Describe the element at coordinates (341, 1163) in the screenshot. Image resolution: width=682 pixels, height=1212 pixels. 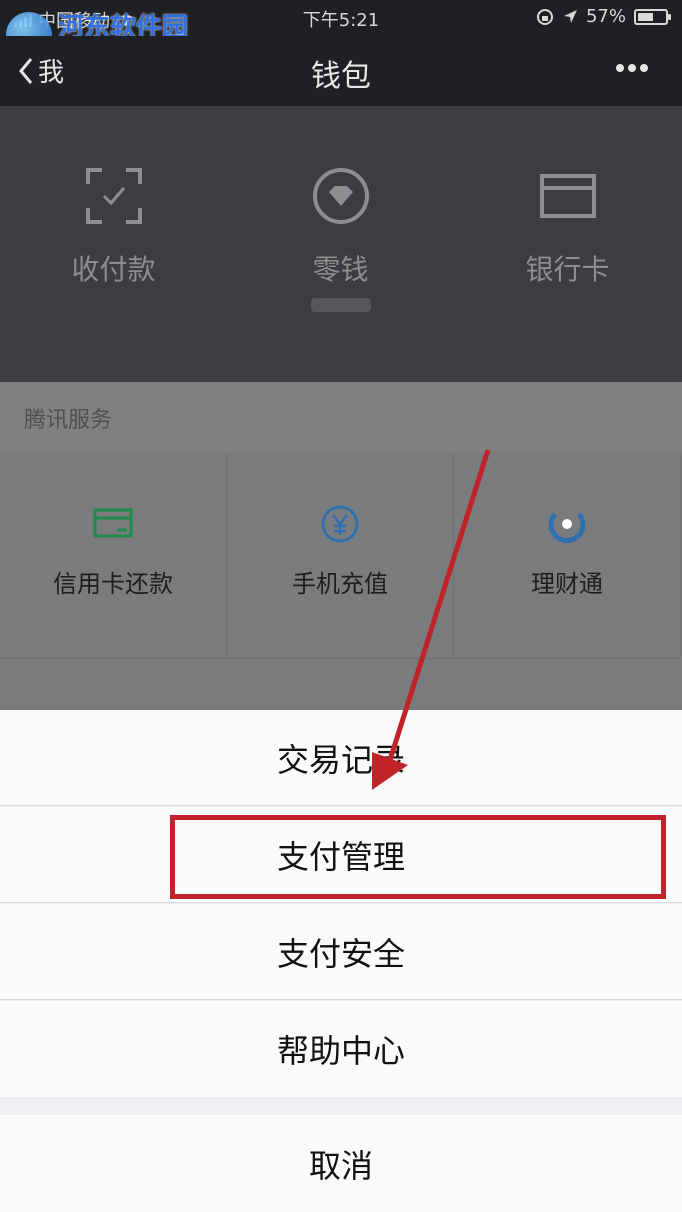
I see `cancel-button: 取消` at that location.